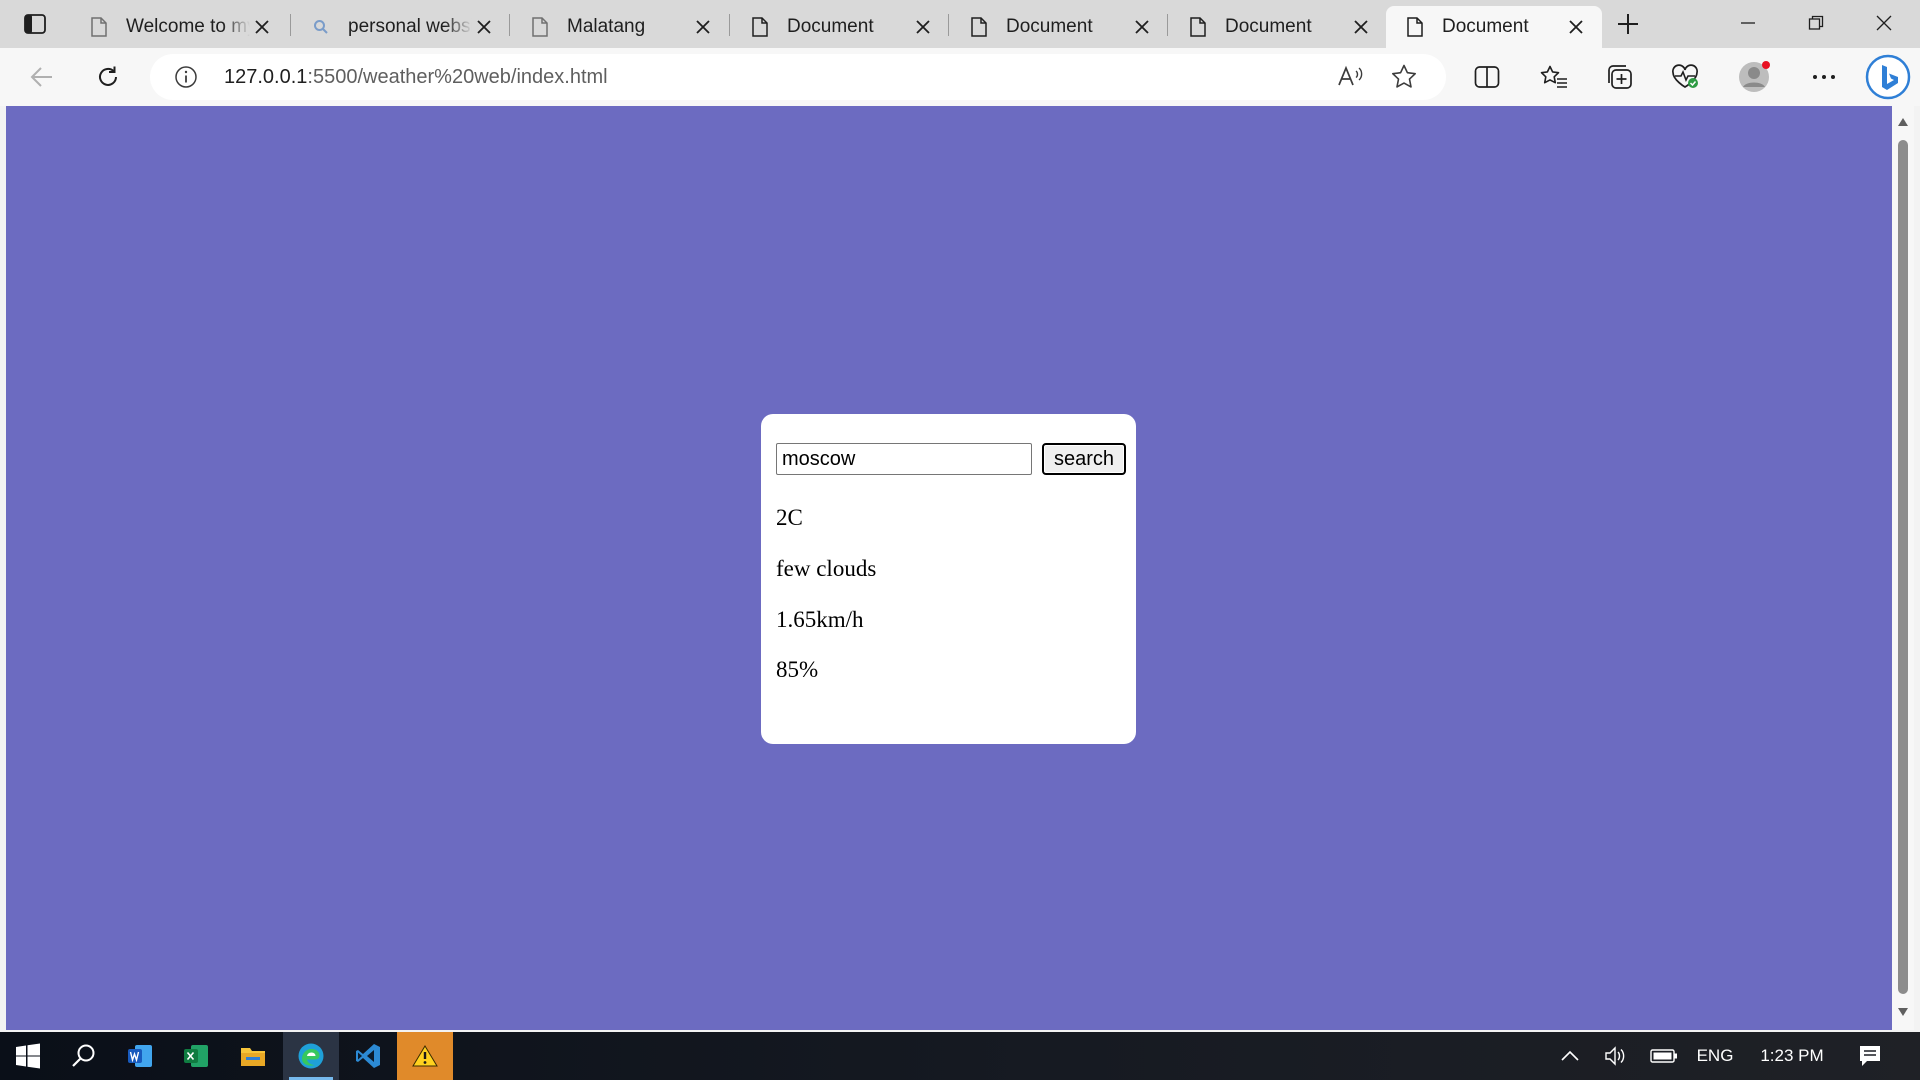  I want to click on tab-welcome: Welcome to my, so click(179, 27).